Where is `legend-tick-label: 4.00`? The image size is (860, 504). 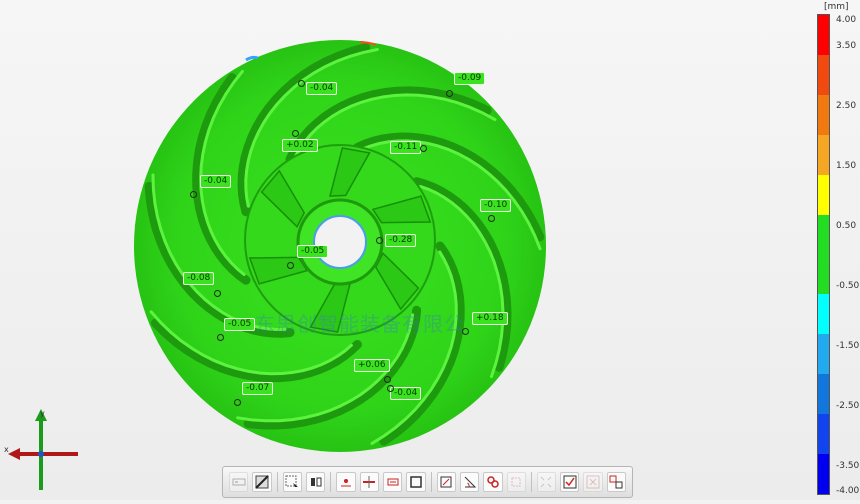 legend-tick-label: 4.00 is located at coordinates (846, 20).